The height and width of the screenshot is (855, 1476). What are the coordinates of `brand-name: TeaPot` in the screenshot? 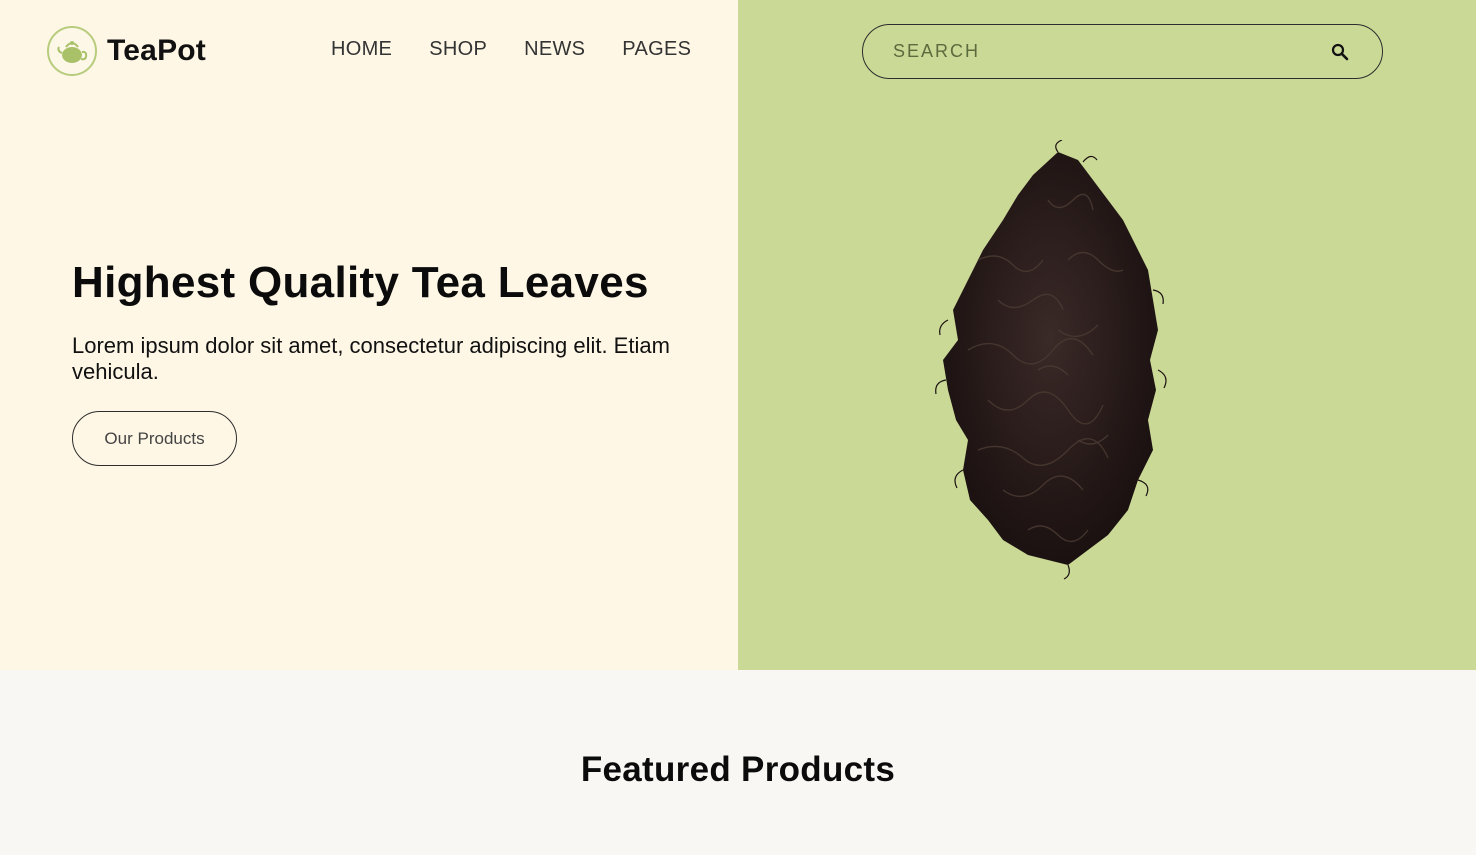 It's located at (156, 50).